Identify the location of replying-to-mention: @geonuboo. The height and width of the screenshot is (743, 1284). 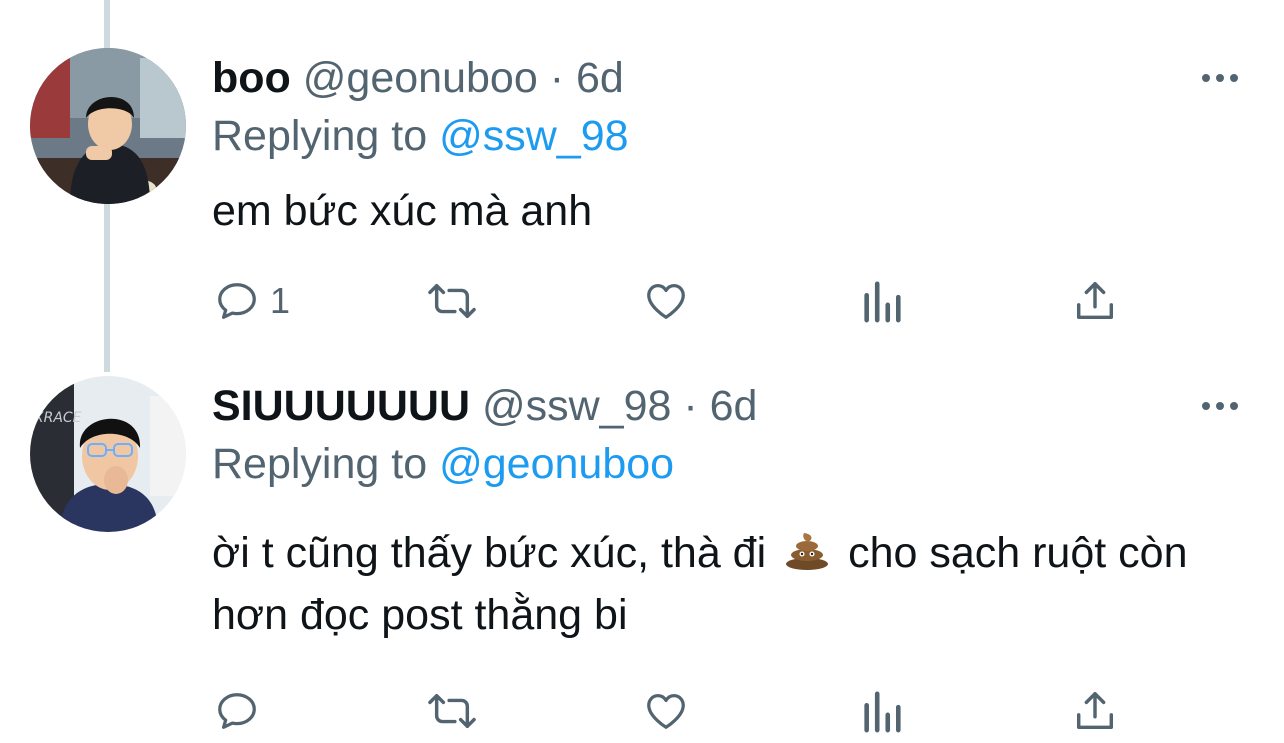
(556, 464).